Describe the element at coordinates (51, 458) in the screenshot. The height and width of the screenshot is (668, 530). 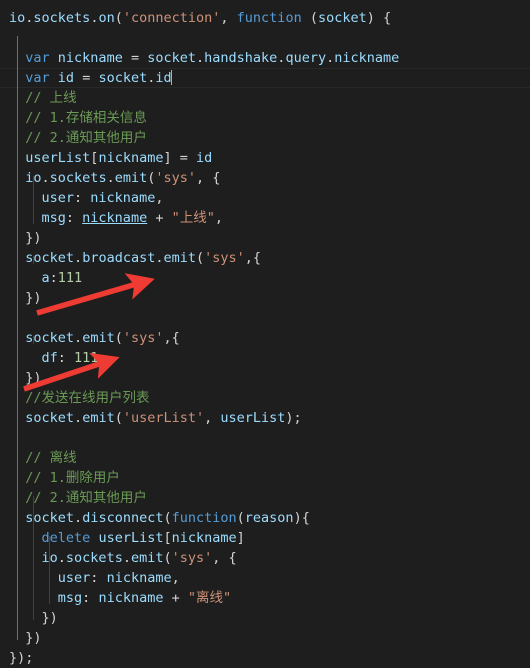
I see `token-comment: // 离线` at that location.